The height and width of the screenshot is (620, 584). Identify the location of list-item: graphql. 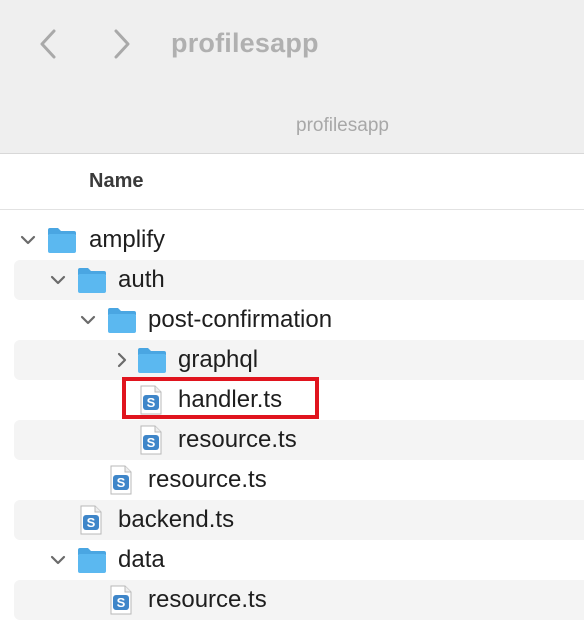
(299, 360).